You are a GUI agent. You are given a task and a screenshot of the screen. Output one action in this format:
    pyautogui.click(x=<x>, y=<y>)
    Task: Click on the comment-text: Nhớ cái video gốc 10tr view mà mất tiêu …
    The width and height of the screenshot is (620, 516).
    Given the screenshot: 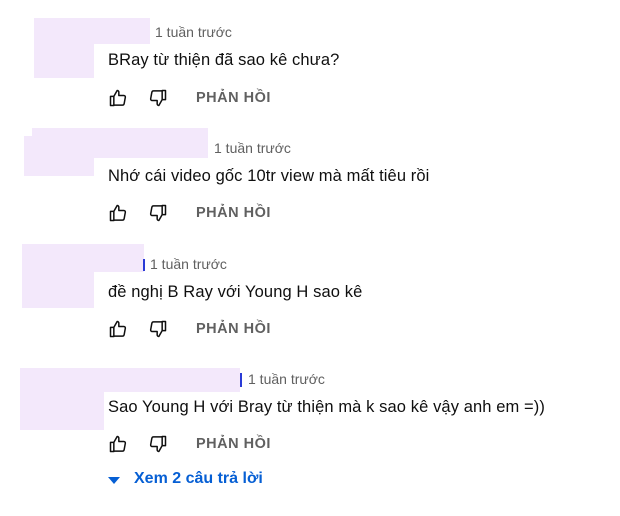 What is the action you would take?
    pyautogui.click(x=269, y=176)
    